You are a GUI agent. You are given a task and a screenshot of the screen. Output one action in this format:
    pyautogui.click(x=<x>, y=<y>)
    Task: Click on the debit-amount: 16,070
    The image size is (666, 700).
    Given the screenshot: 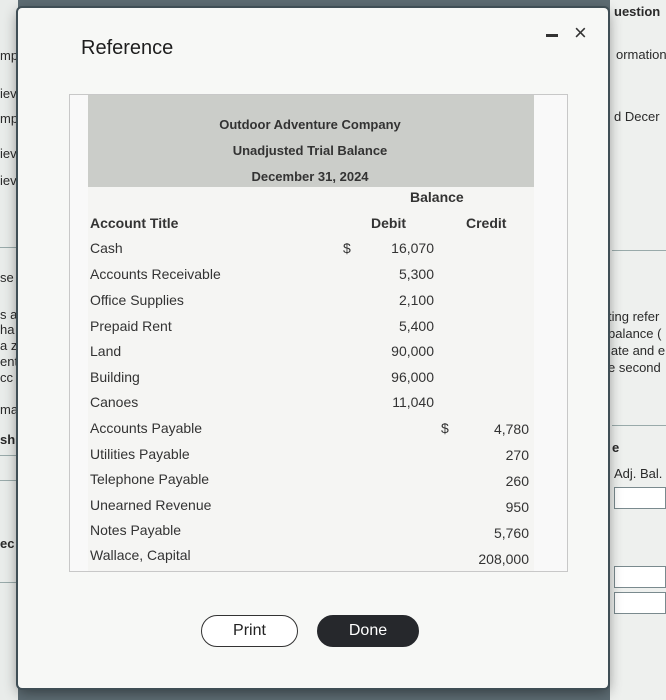 What is the action you would take?
    pyautogui.click(x=412, y=248)
    